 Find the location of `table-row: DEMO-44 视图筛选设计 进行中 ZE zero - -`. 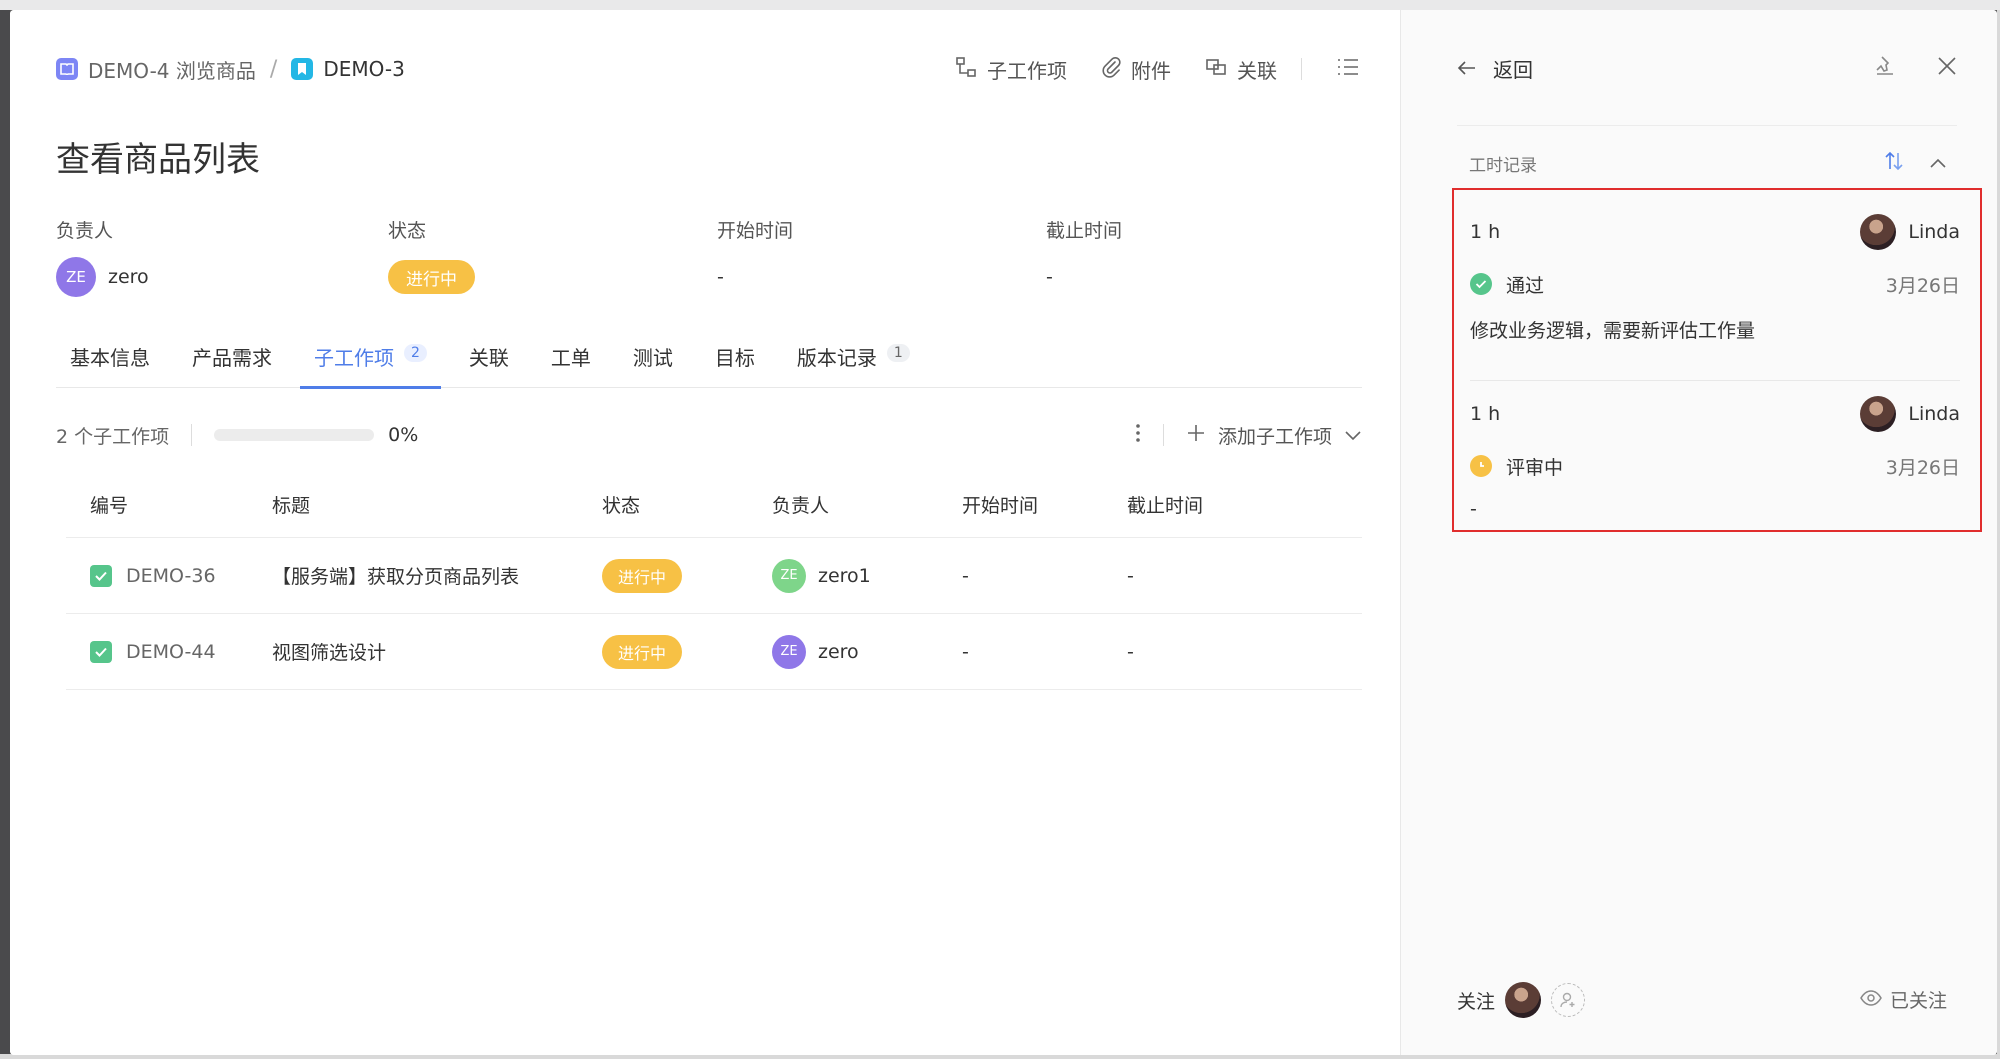

table-row: DEMO-44 视图筛选设计 进行中 ZE zero - - is located at coordinates (714, 652).